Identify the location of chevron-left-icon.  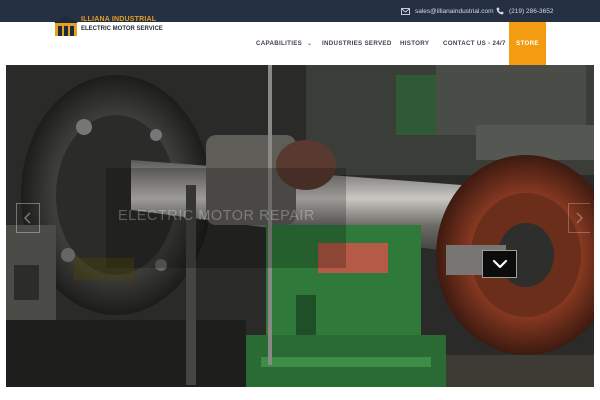
(27, 218).